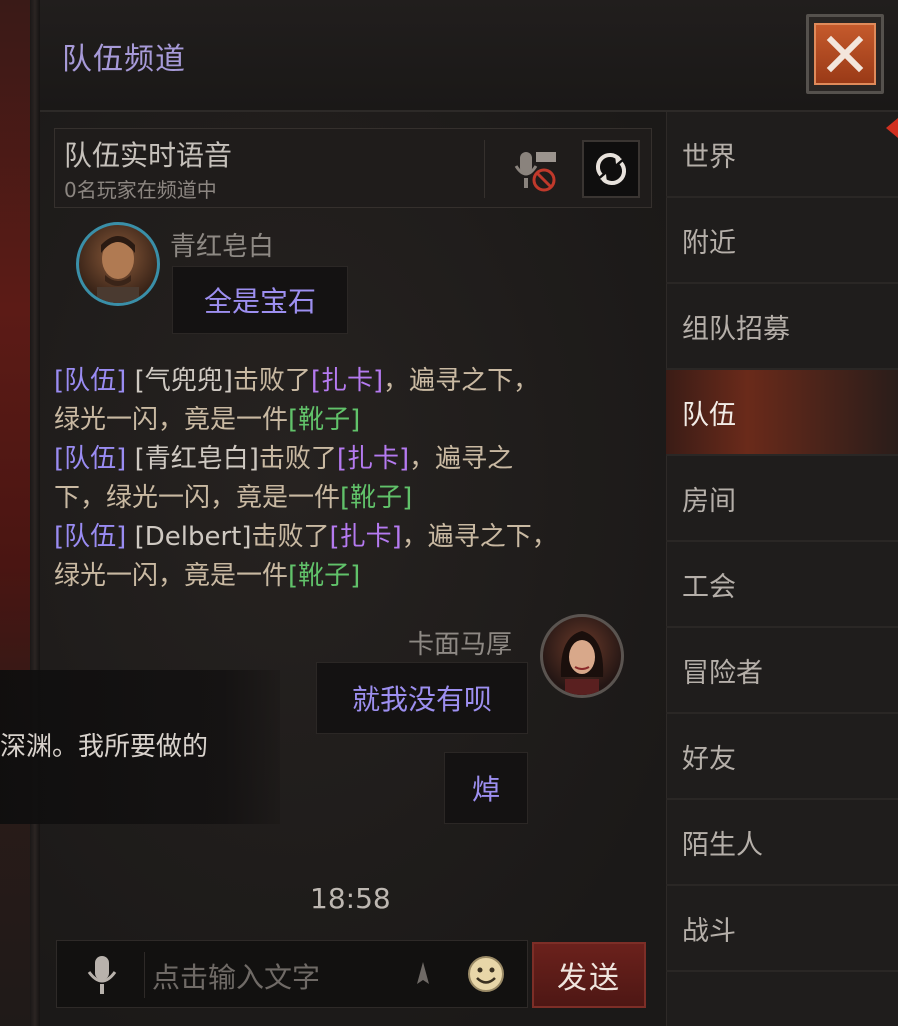 This screenshot has width=898, height=1026. What do you see at coordinates (260, 300) in the screenshot?
I see `chat-bubble: 全是宝石` at bounding box center [260, 300].